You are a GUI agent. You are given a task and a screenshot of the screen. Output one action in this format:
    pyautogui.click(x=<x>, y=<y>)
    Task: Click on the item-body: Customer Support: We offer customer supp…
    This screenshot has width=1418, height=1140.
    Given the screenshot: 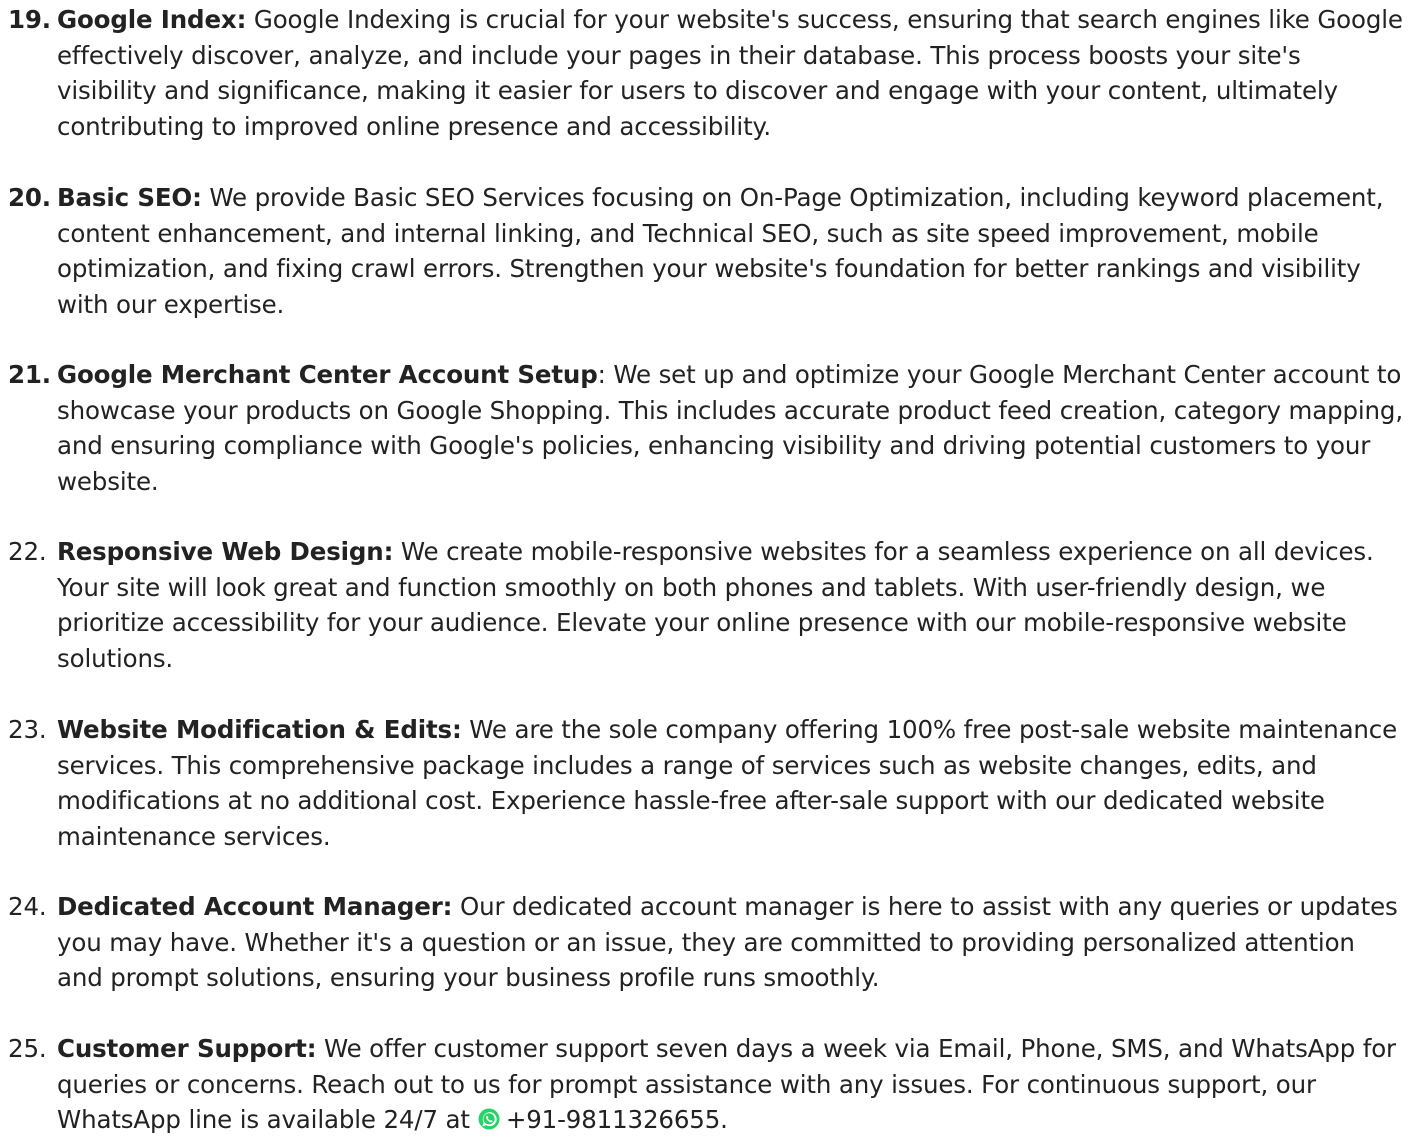 What is the action you would take?
    pyautogui.click(x=732, y=1084)
    